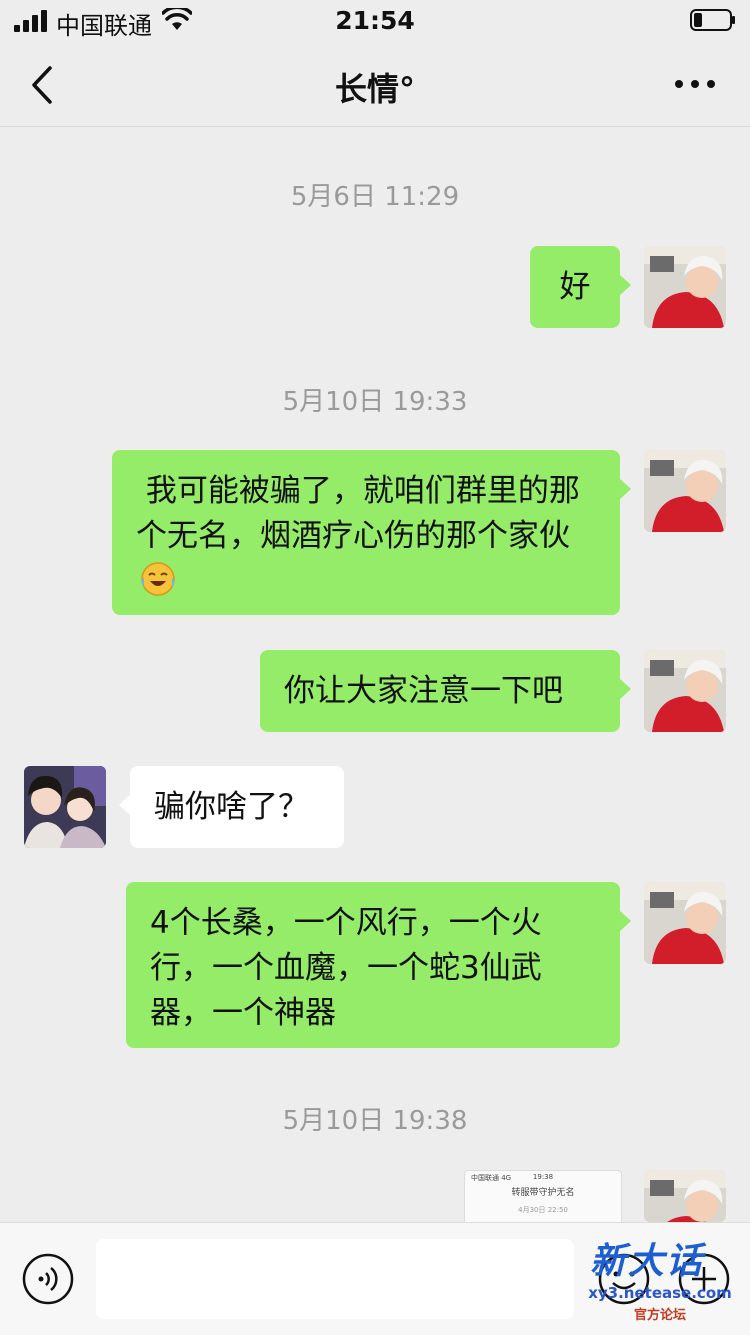 The height and width of the screenshot is (1335, 750). Describe the element at coordinates (695, 84) in the screenshot. I see `more-icon` at that location.